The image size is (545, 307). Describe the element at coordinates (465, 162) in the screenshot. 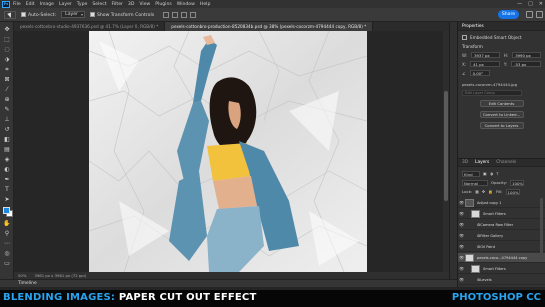

I see `tab-3d: 3D` at that location.